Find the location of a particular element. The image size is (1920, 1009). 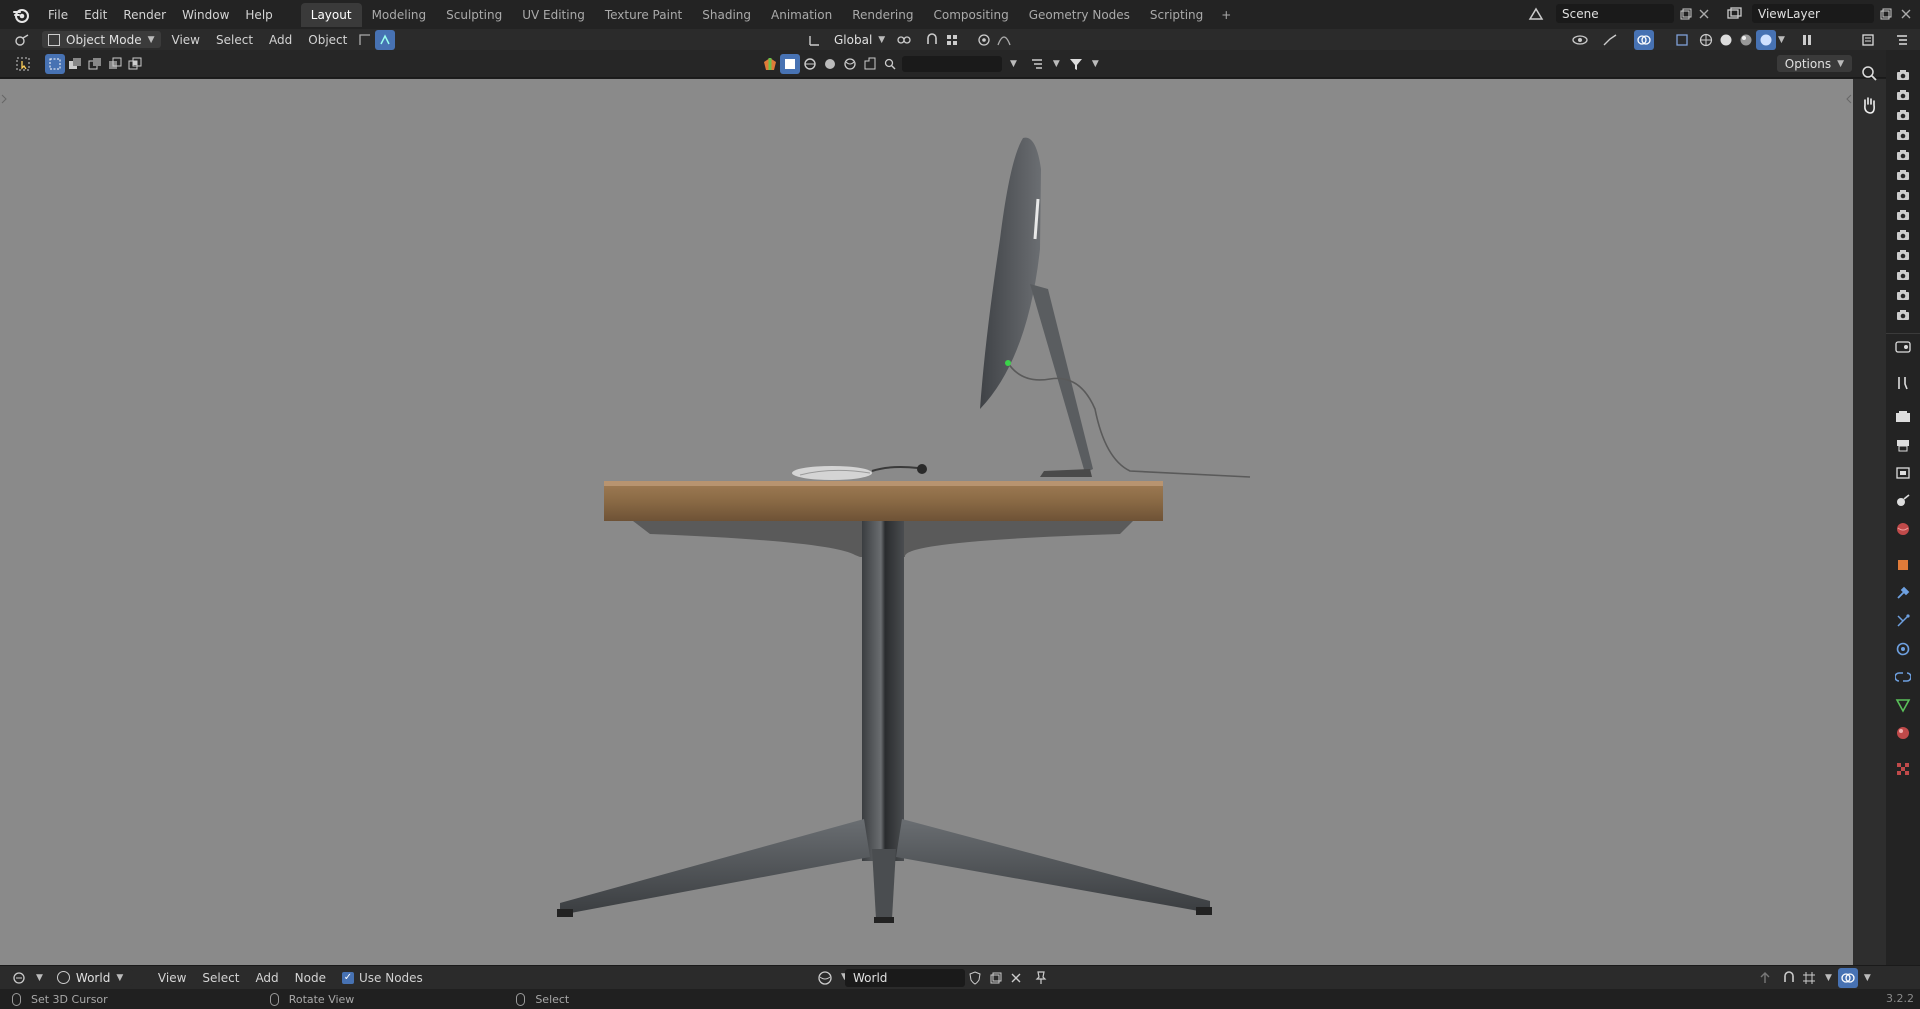

search-options-chevron-icon: ▼ is located at coordinates (1013, 64).